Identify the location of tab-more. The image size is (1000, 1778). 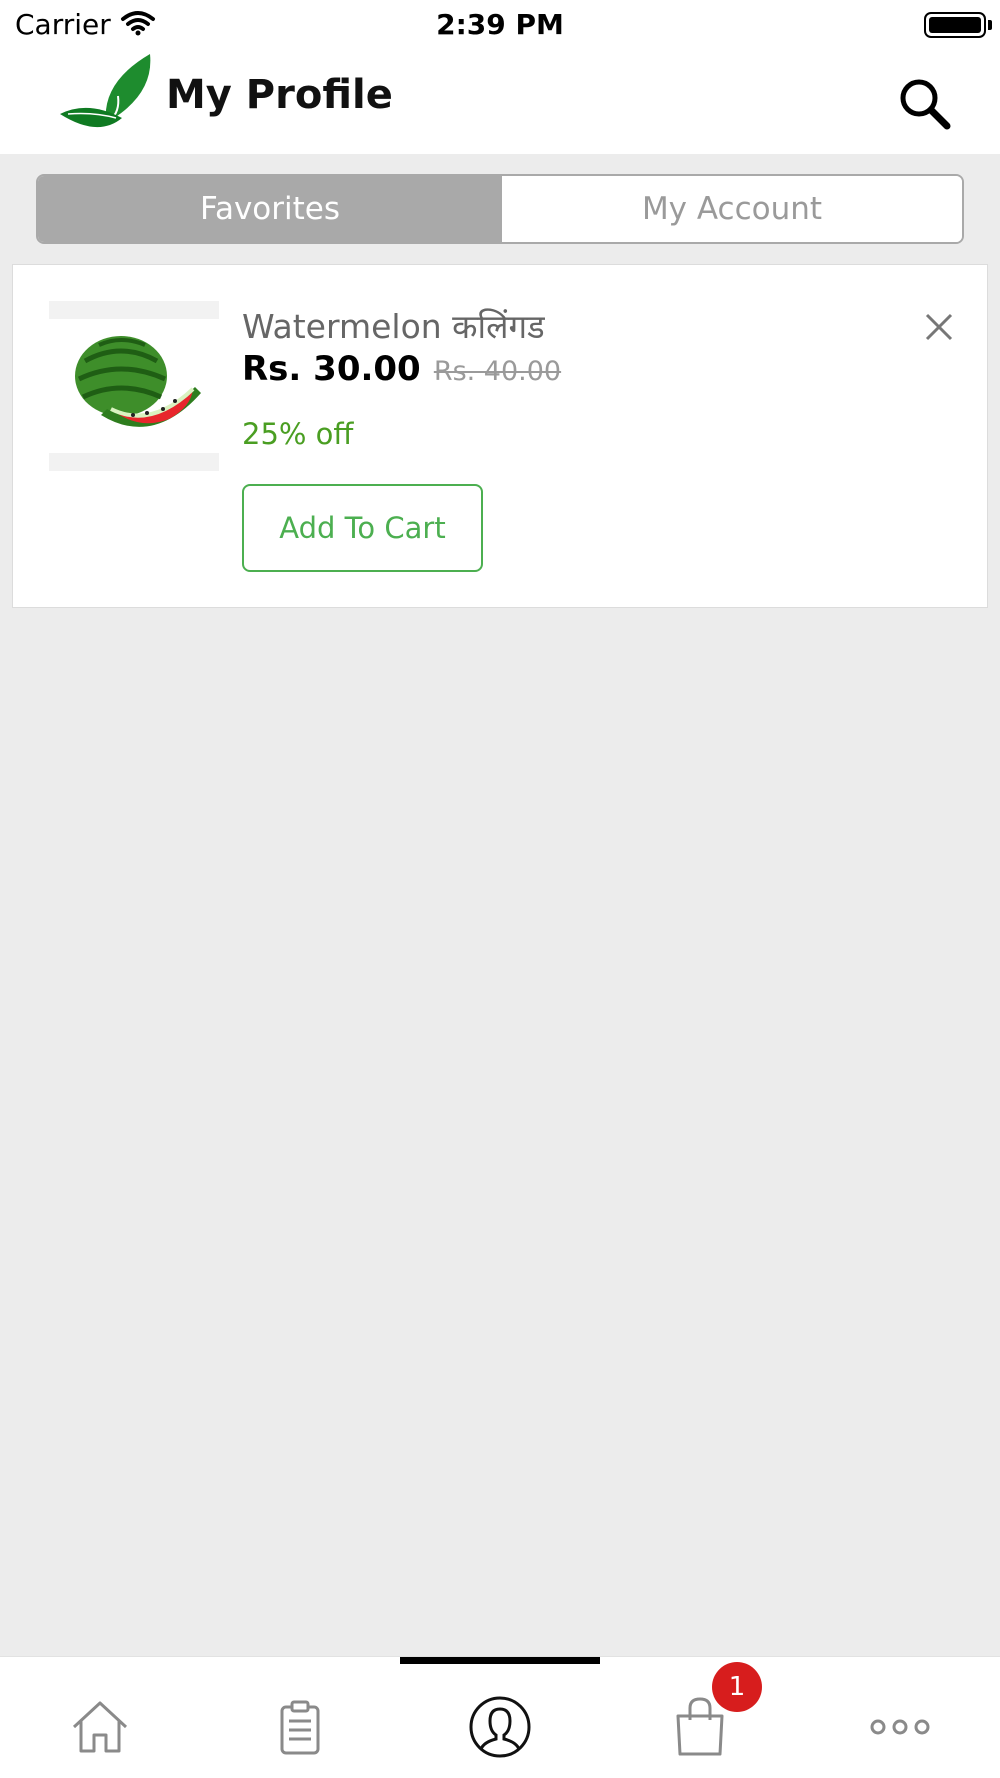
(900, 1727).